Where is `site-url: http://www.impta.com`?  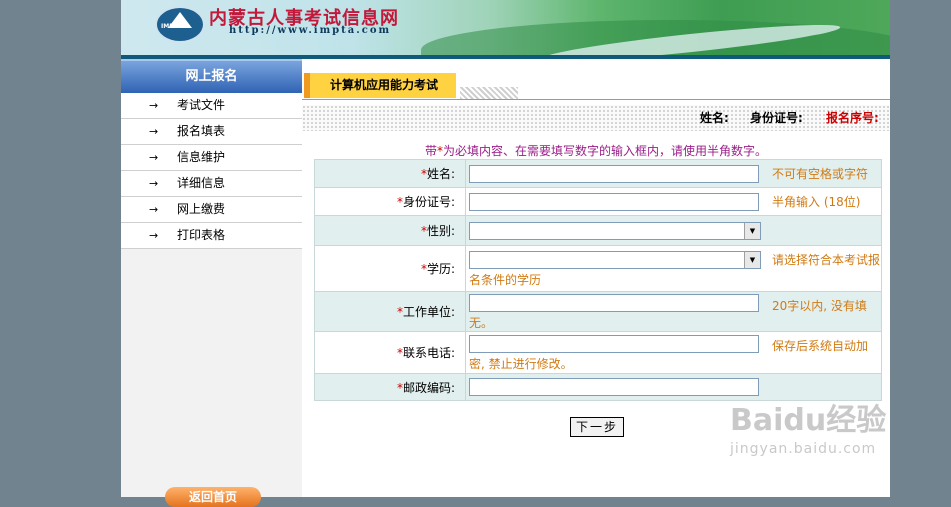 site-url: http://www.impta.com is located at coordinates (310, 30).